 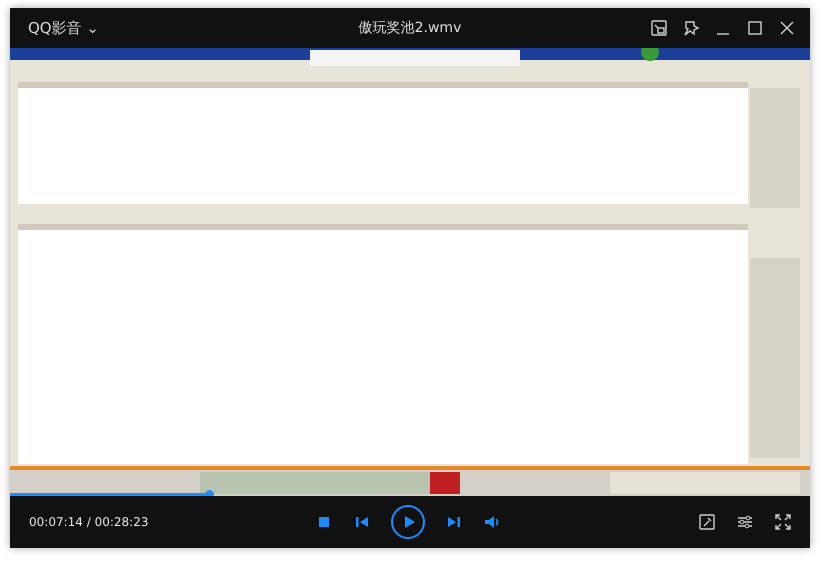 What do you see at coordinates (787, 28) in the screenshot?
I see `close-icon` at bounding box center [787, 28].